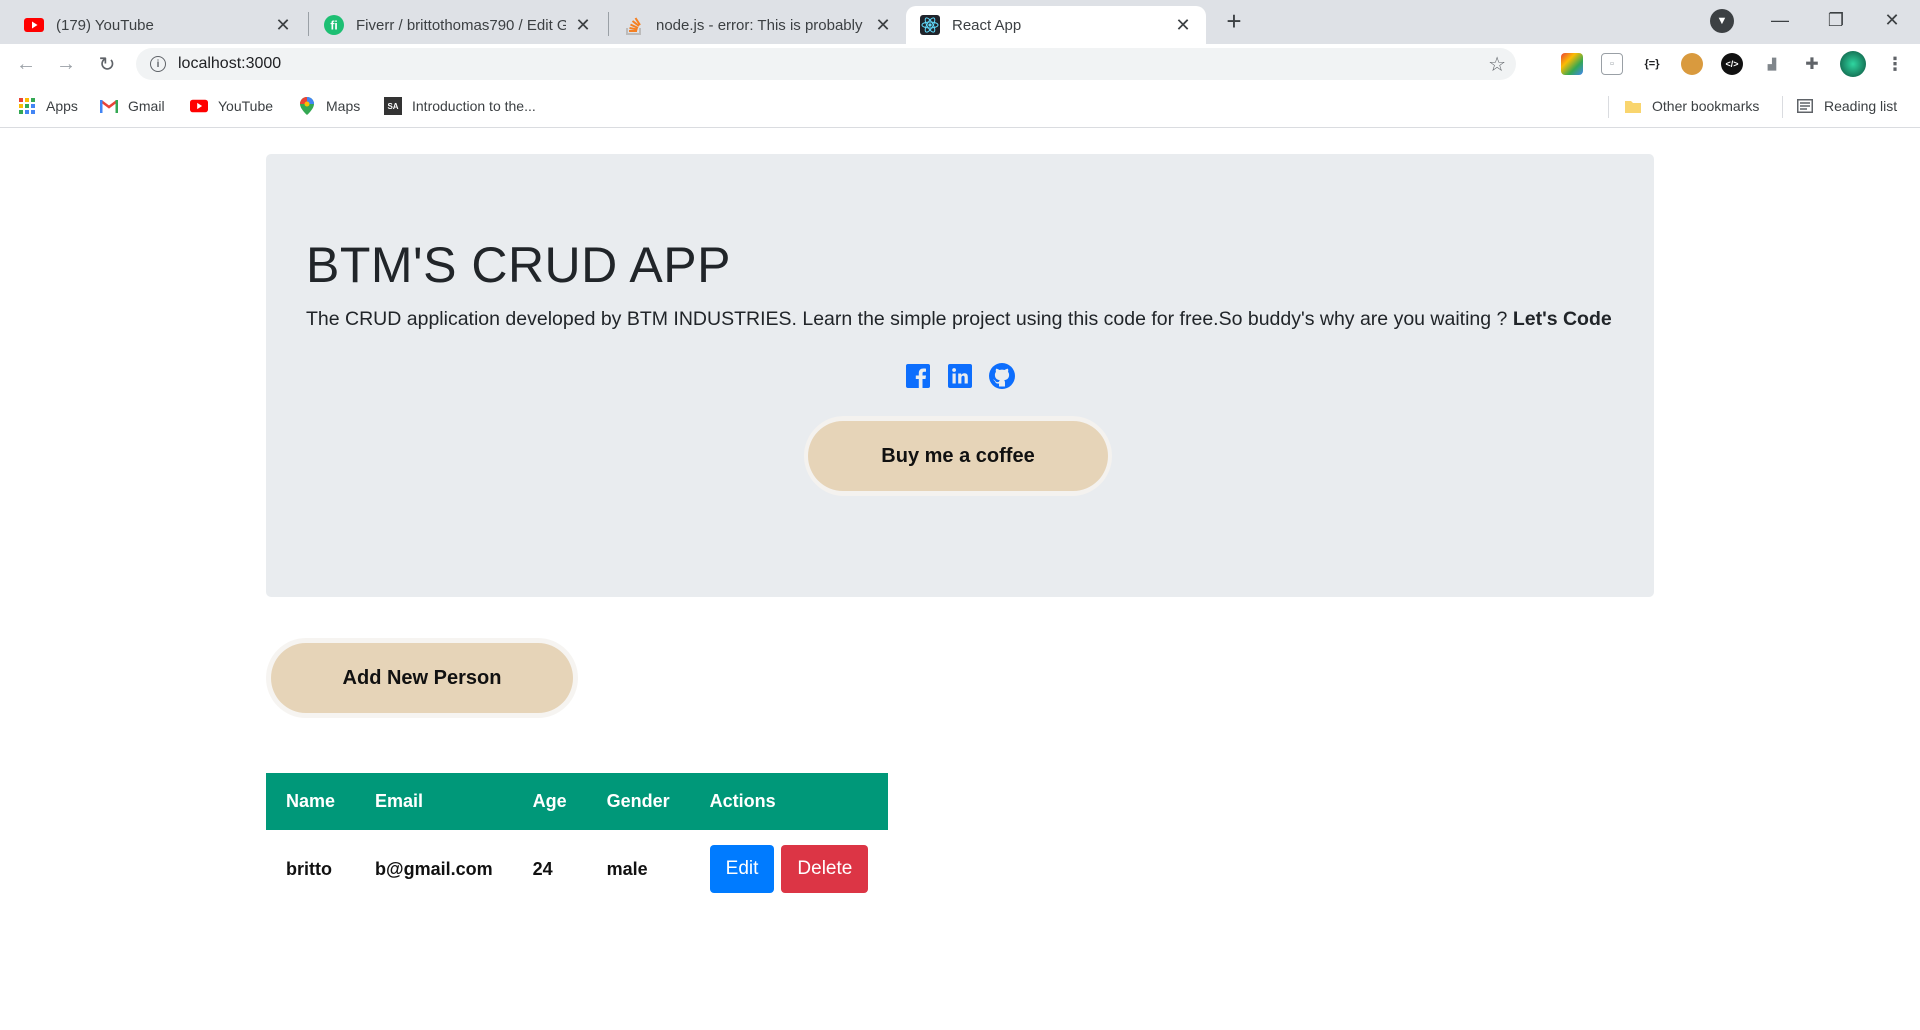 This screenshot has width=1920, height=1030. What do you see at coordinates (62, 106) in the screenshot?
I see `bookmark-label: Apps` at bounding box center [62, 106].